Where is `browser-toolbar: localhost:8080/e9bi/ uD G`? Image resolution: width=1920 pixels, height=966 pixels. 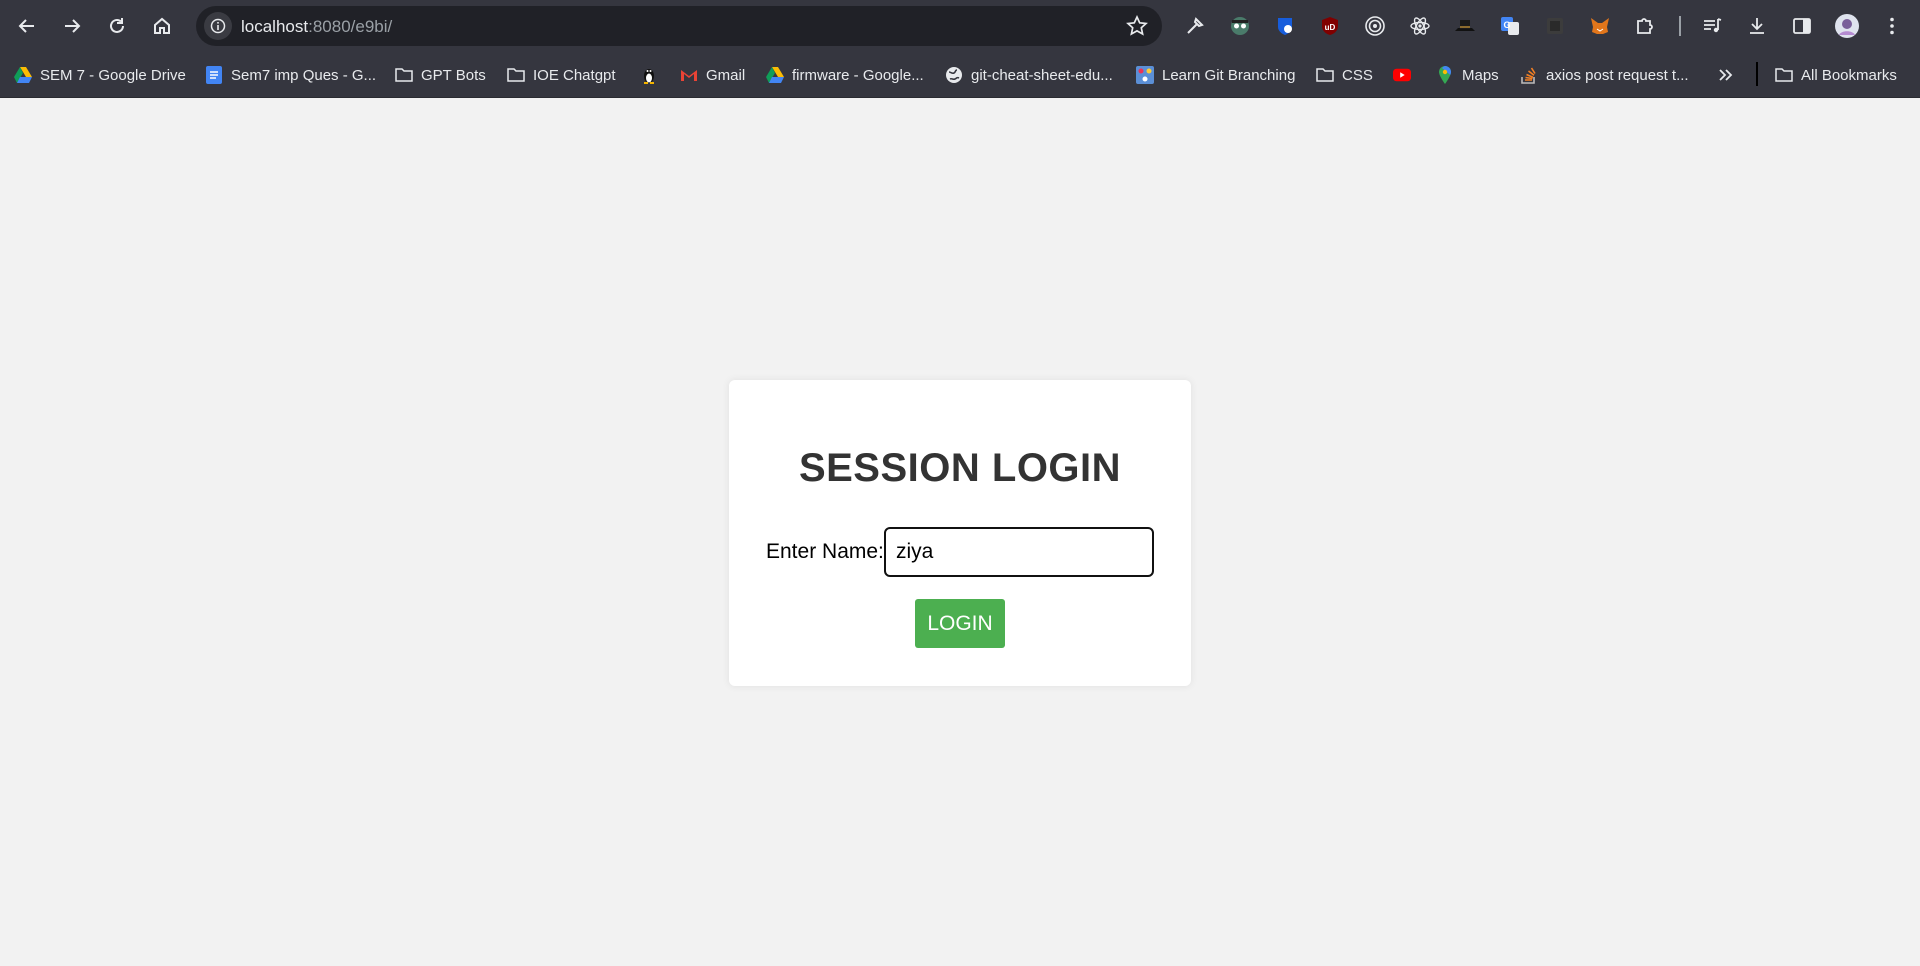 browser-toolbar: localhost:8080/e9bi/ uD G is located at coordinates (960, 26).